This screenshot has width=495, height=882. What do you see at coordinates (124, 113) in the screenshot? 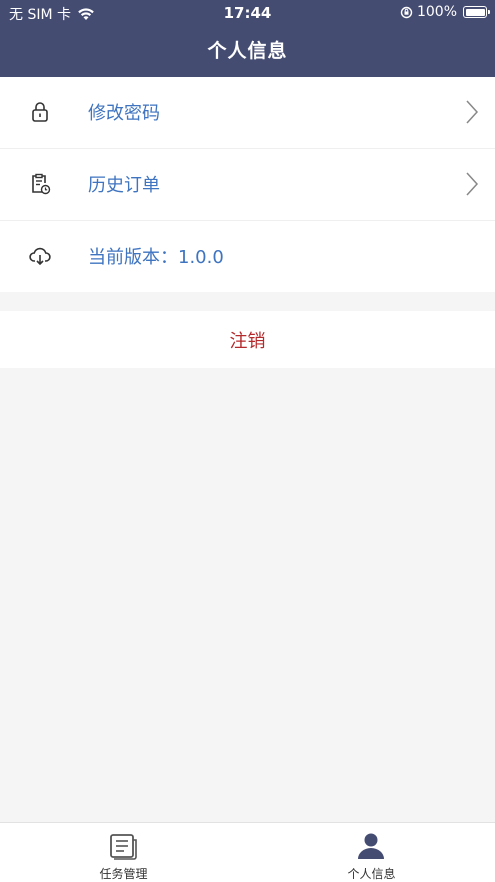
I see `menu-item-label: 修改密码` at bounding box center [124, 113].